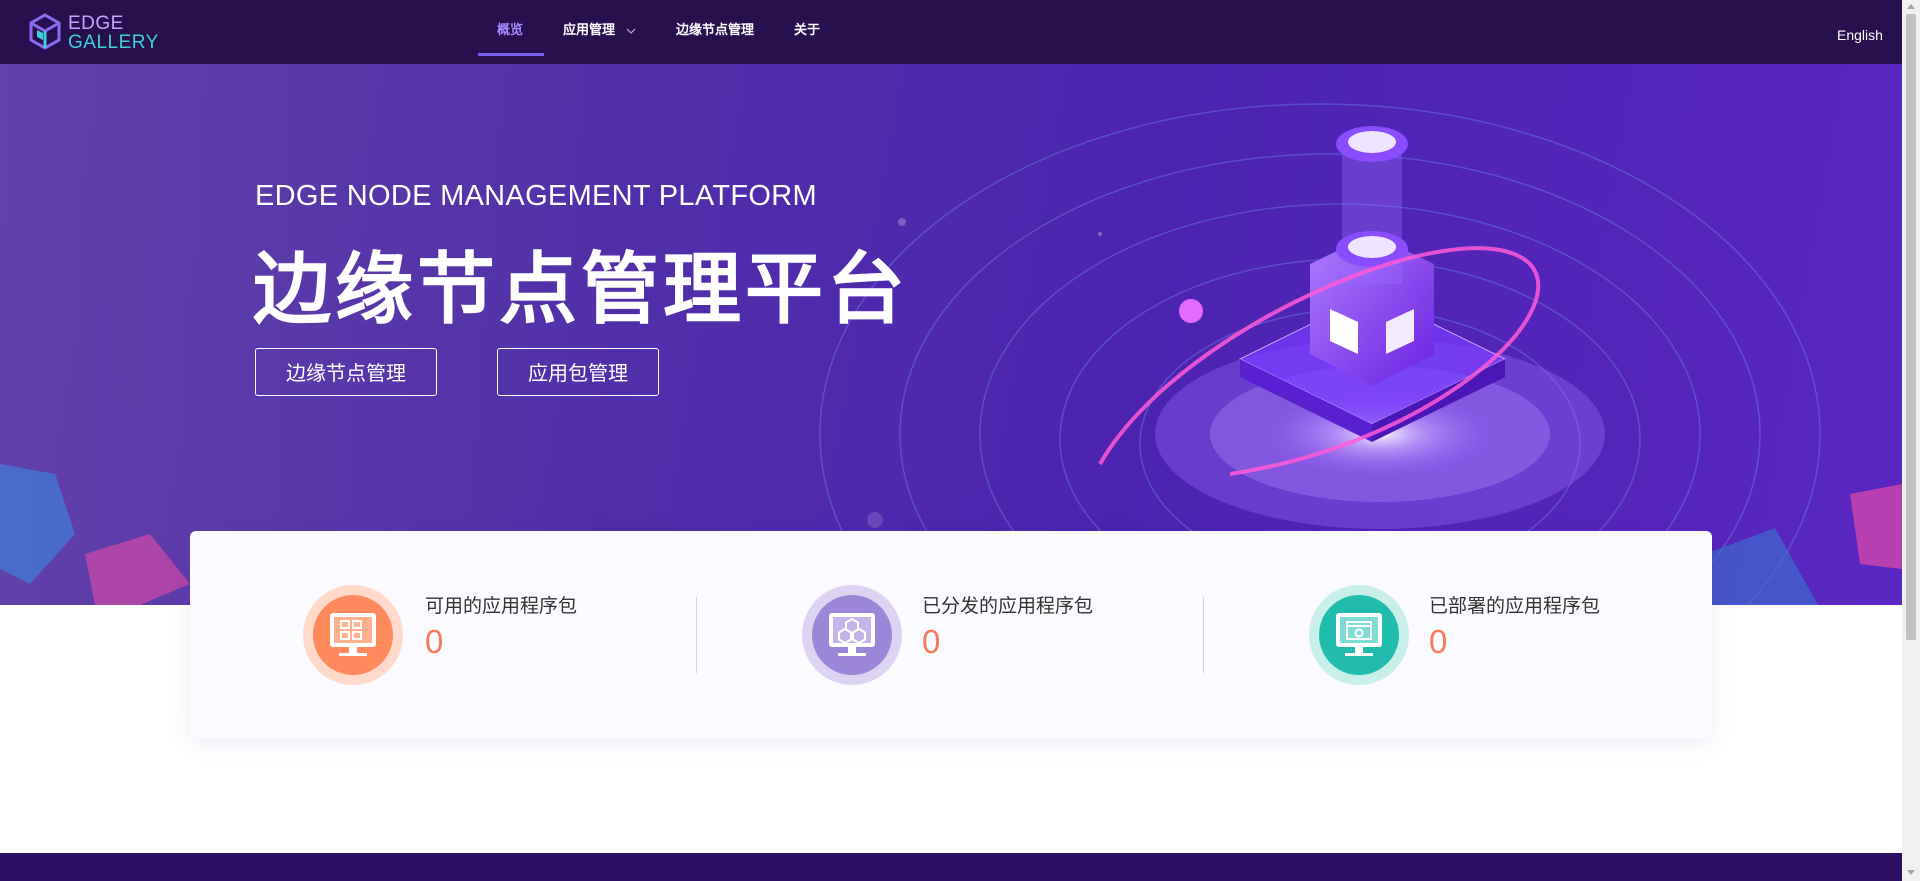 The width and height of the screenshot is (1920, 881). Describe the element at coordinates (1489, 634) in the screenshot. I see `stat-deployed-packages: 已部署的应用程序包 0` at that location.